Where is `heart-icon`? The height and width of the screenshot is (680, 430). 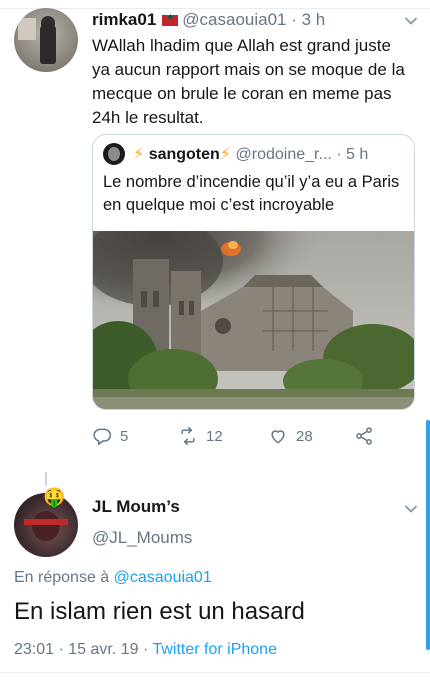 heart-icon is located at coordinates (278, 437).